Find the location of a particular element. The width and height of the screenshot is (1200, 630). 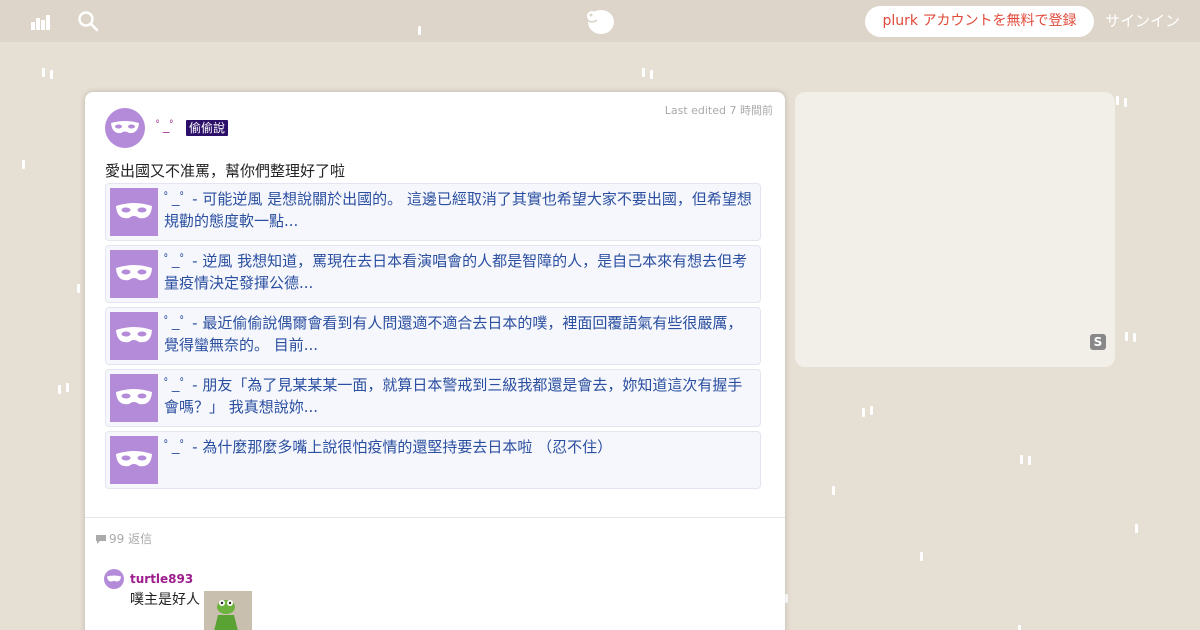

signin-link: サインイン is located at coordinates (1142, 21).